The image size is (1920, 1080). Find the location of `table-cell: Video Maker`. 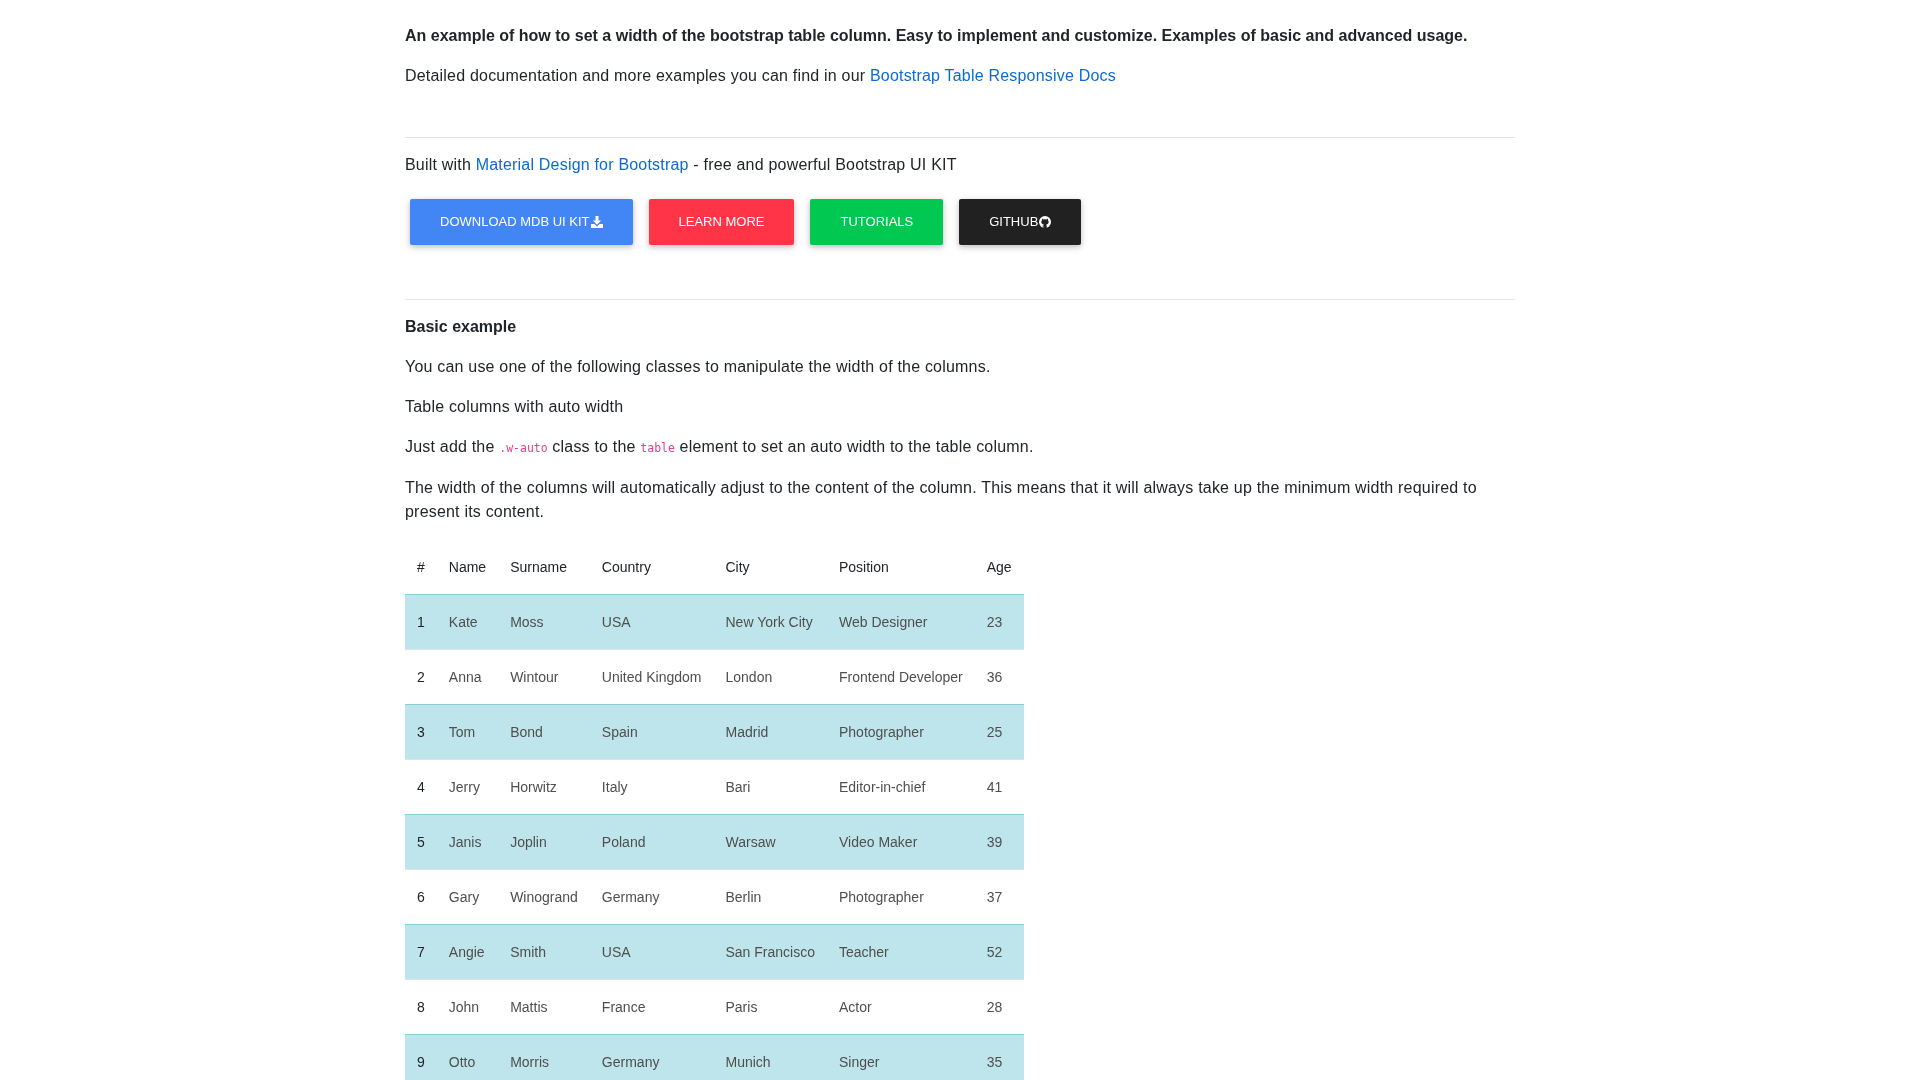

table-cell: Video Maker is located at coordinates (900, 842).